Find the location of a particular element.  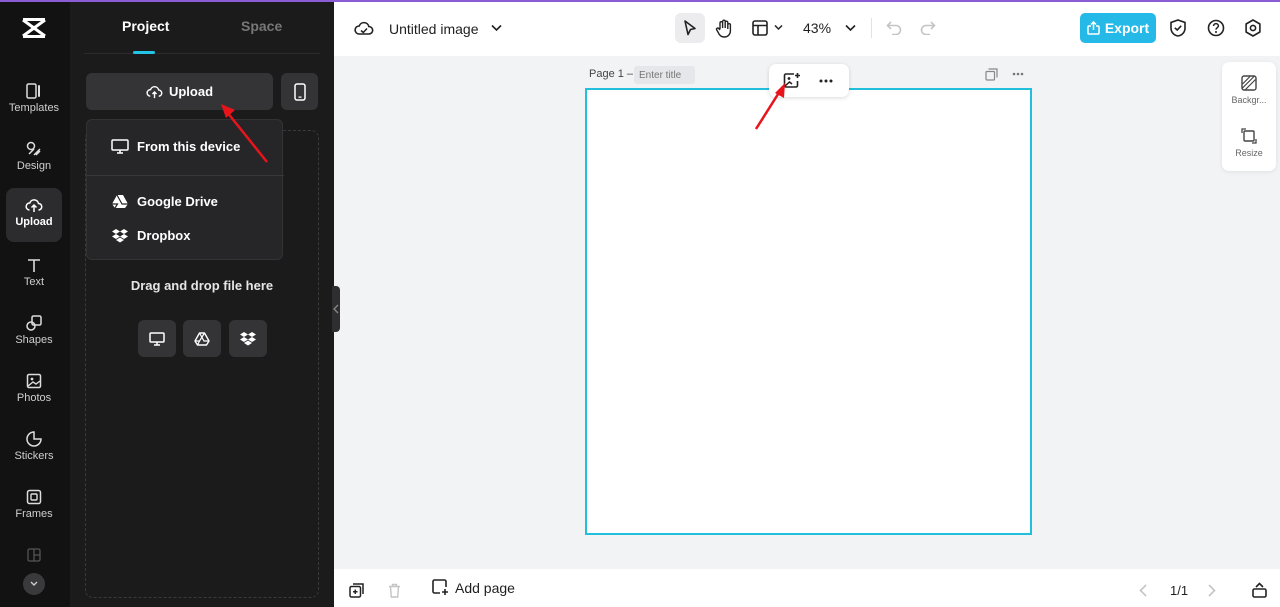

menu-item-dropbox: Dropbox is located at coordinates (150, 235).